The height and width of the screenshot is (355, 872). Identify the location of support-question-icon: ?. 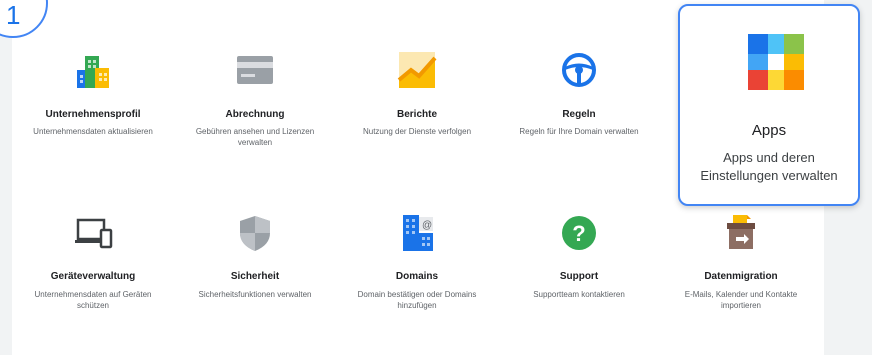
(579, 233).